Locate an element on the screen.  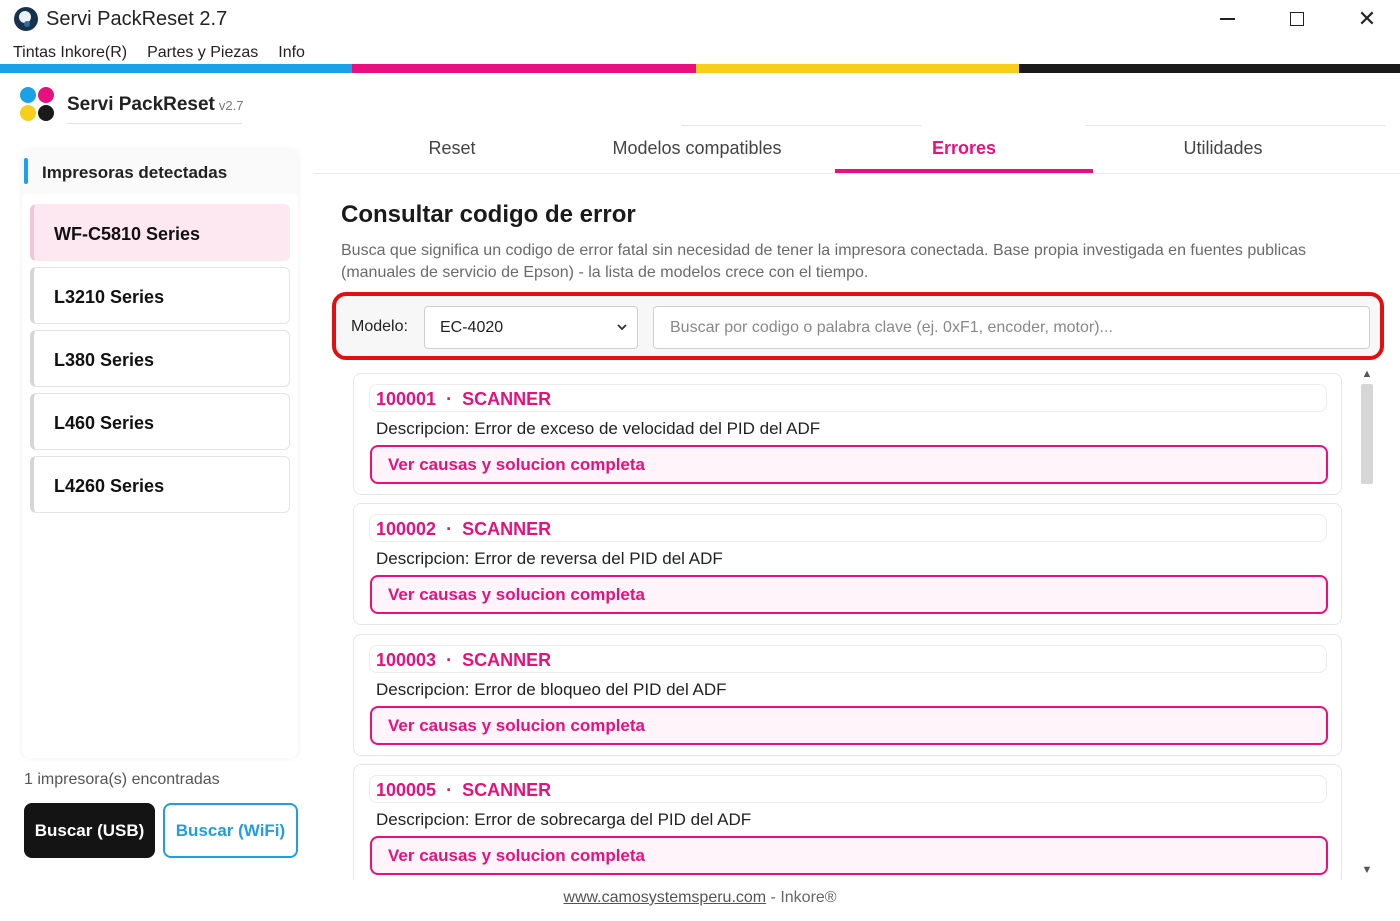
error-code: 100003 · SCANNER is located at coordinates (463, 660).